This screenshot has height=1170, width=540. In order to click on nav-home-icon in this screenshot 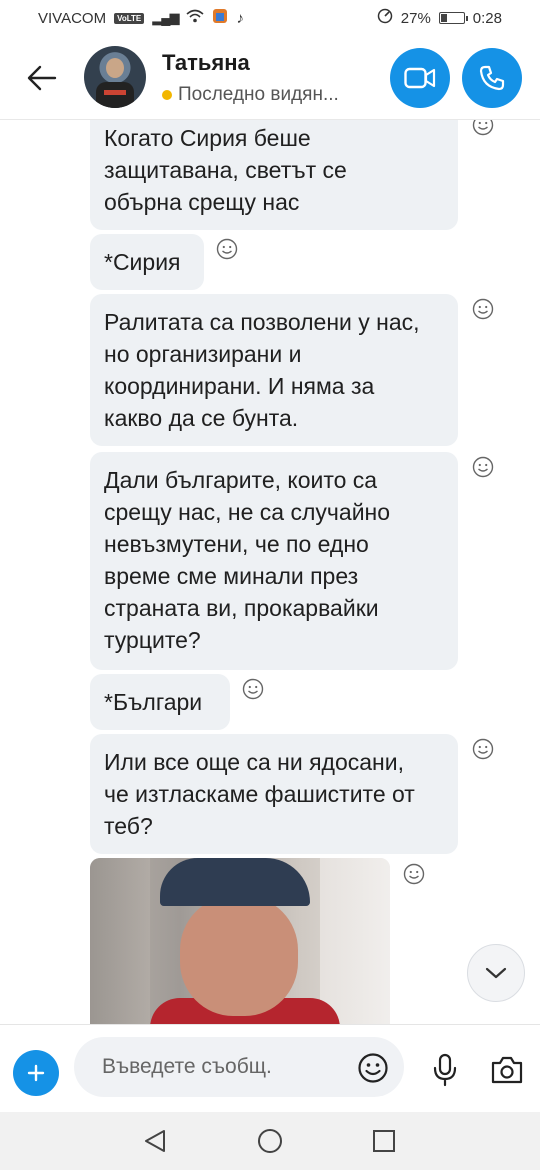, I will do `click(270, 1141)`.